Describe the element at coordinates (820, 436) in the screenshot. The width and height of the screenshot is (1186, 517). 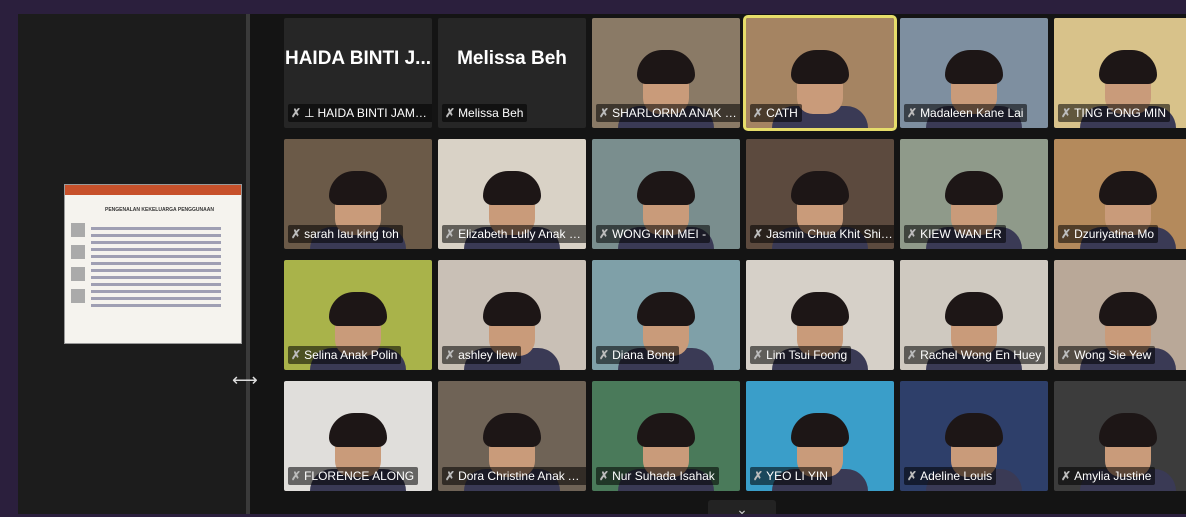
I see `participant-tile: ✗ YEO LI YIN` at that location.